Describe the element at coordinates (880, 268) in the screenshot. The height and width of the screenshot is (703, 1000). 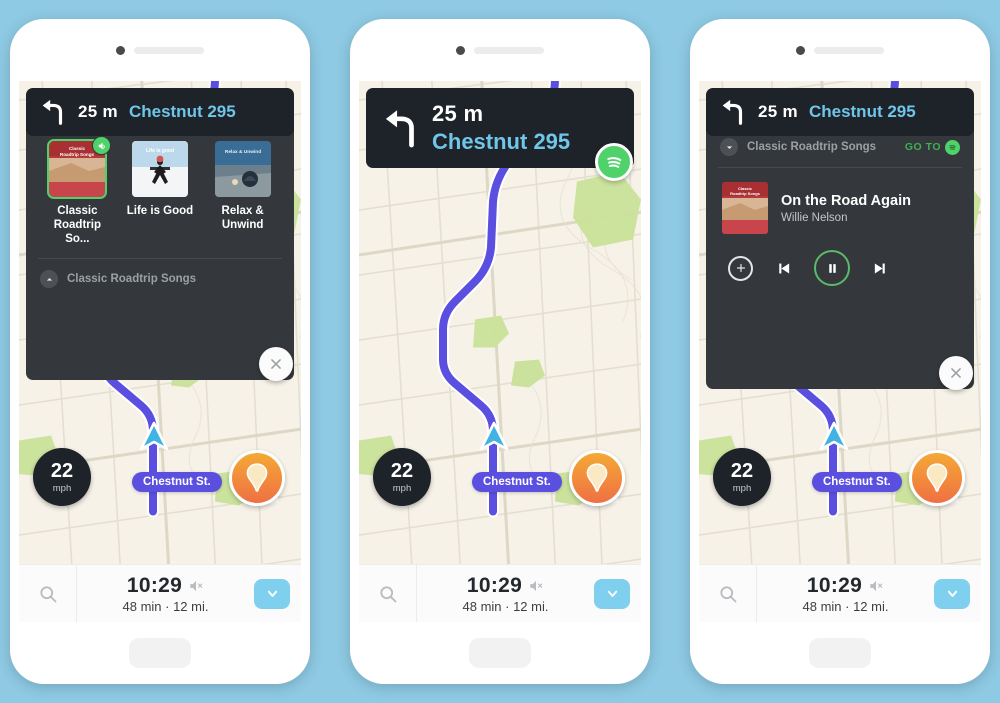
I see `skip-next-icon` at that location.